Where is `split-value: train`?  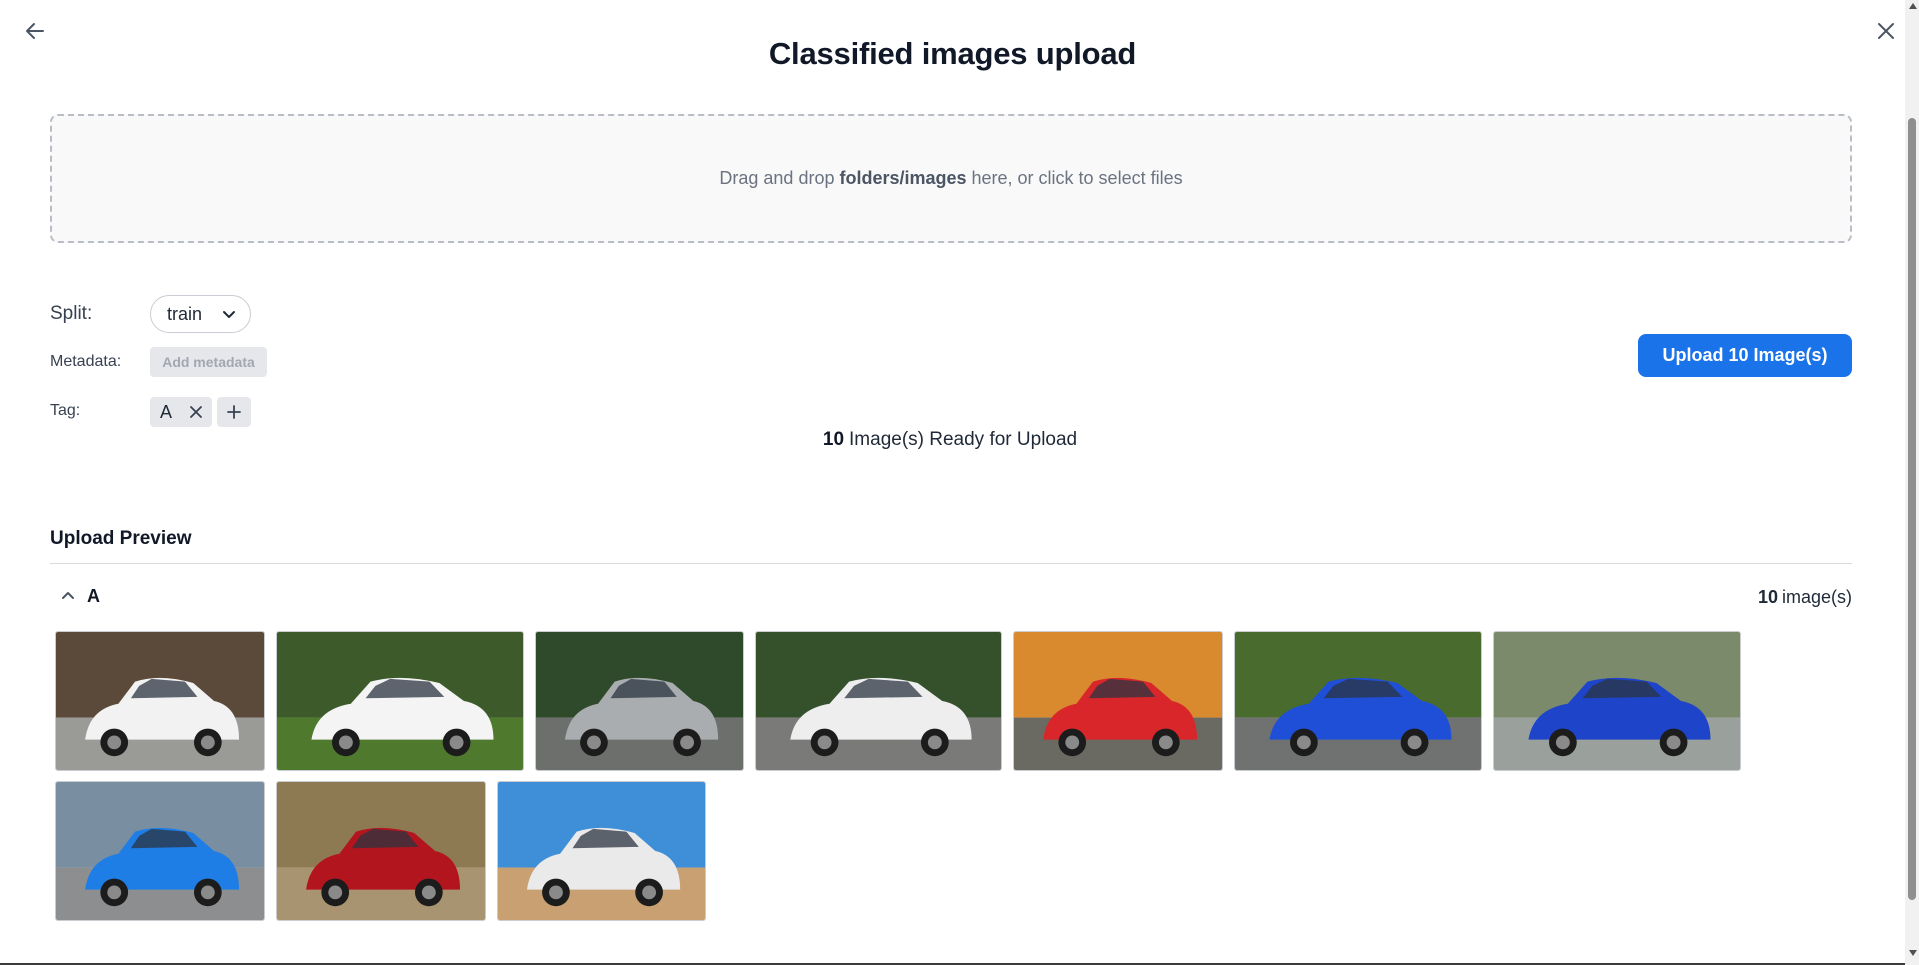
split-value: train is located at coordinates (185, 313).